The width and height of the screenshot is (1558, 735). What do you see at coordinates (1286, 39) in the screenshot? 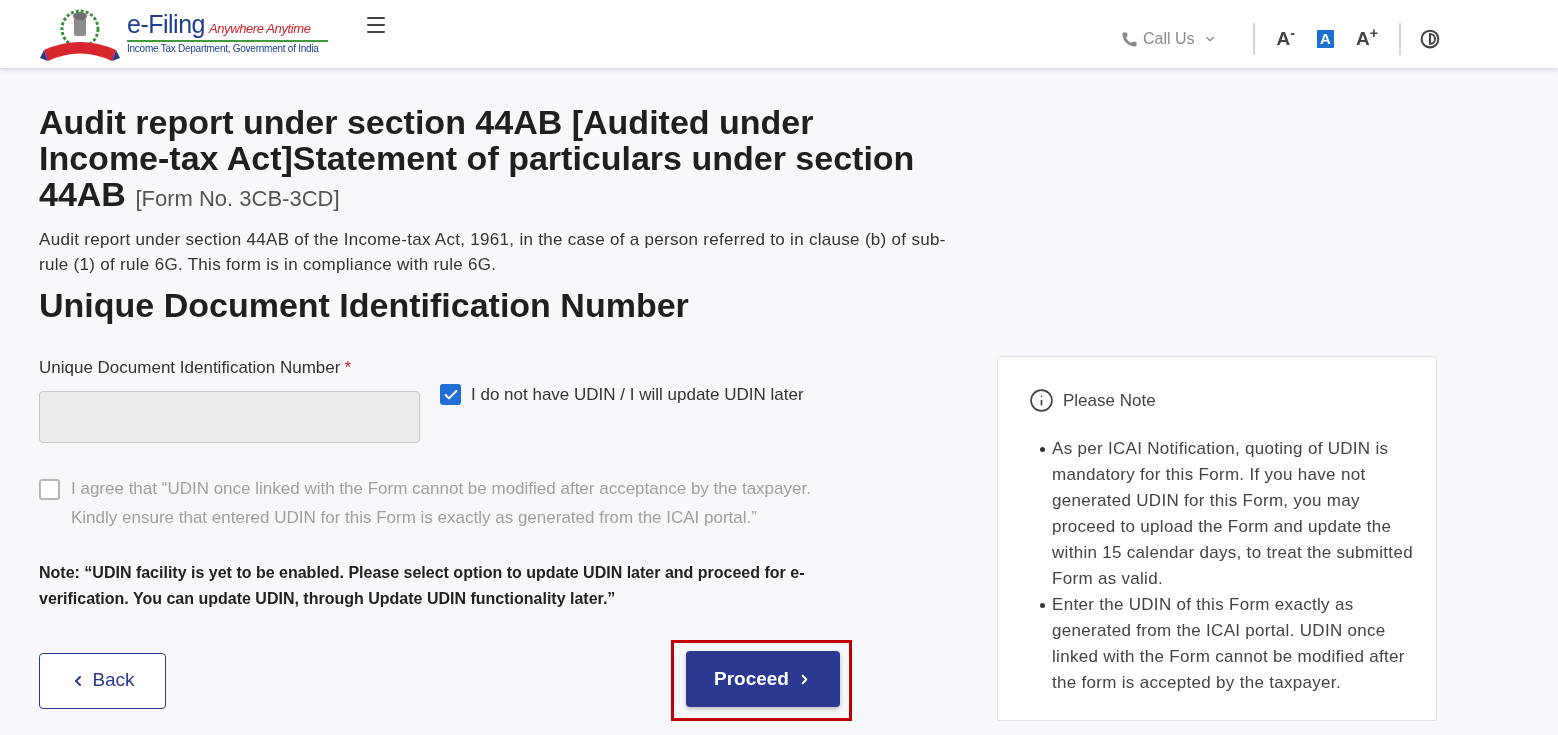
I see `font-size-button: A$^{-}$` at bounding box center [1286, 39].